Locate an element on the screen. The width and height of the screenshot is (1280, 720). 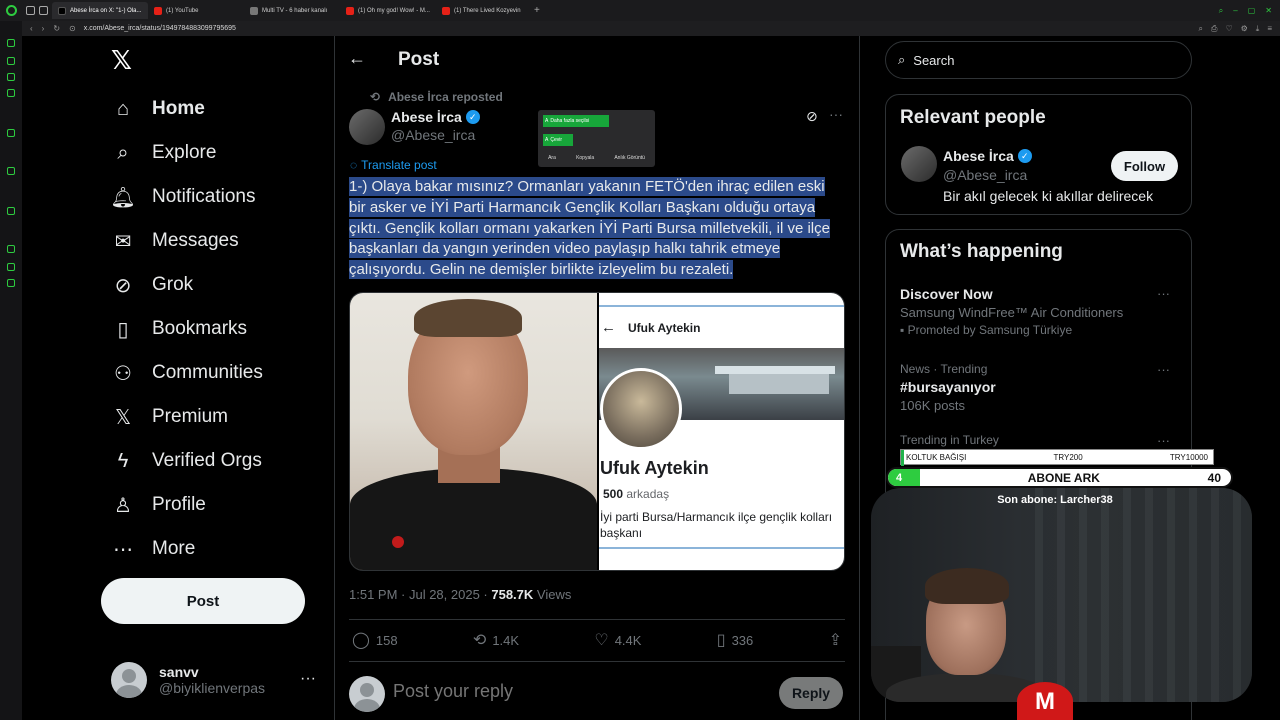
new-tab-button: + is located at coordinates (536, 10).